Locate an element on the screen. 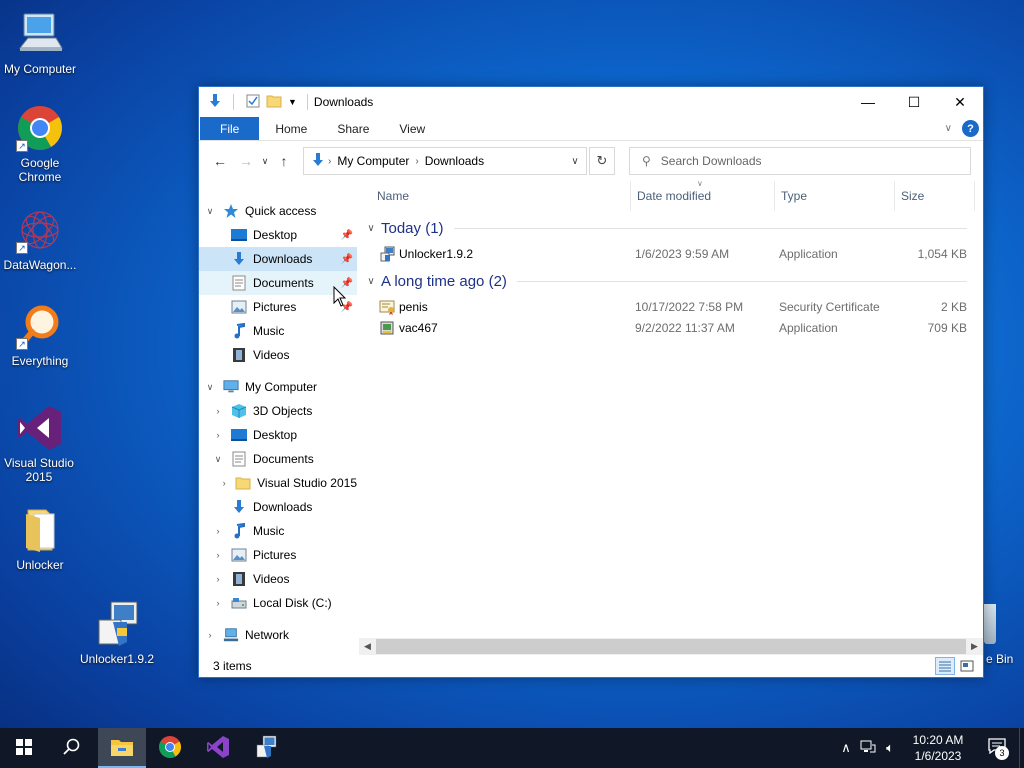 The height and width of the screenshot is (768, 1024). nav-network: › Network is located at coordinates (278, 633).